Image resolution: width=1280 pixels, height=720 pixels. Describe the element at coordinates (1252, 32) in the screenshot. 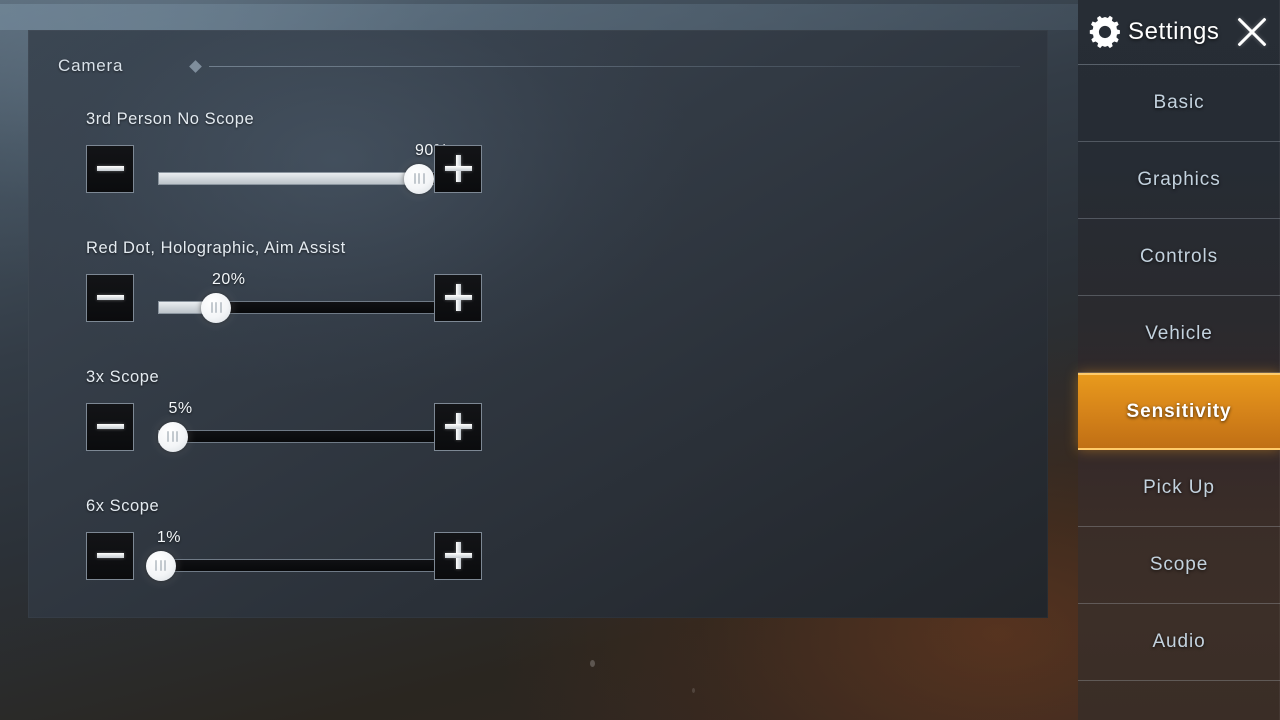

I see `close-icon` at that location.